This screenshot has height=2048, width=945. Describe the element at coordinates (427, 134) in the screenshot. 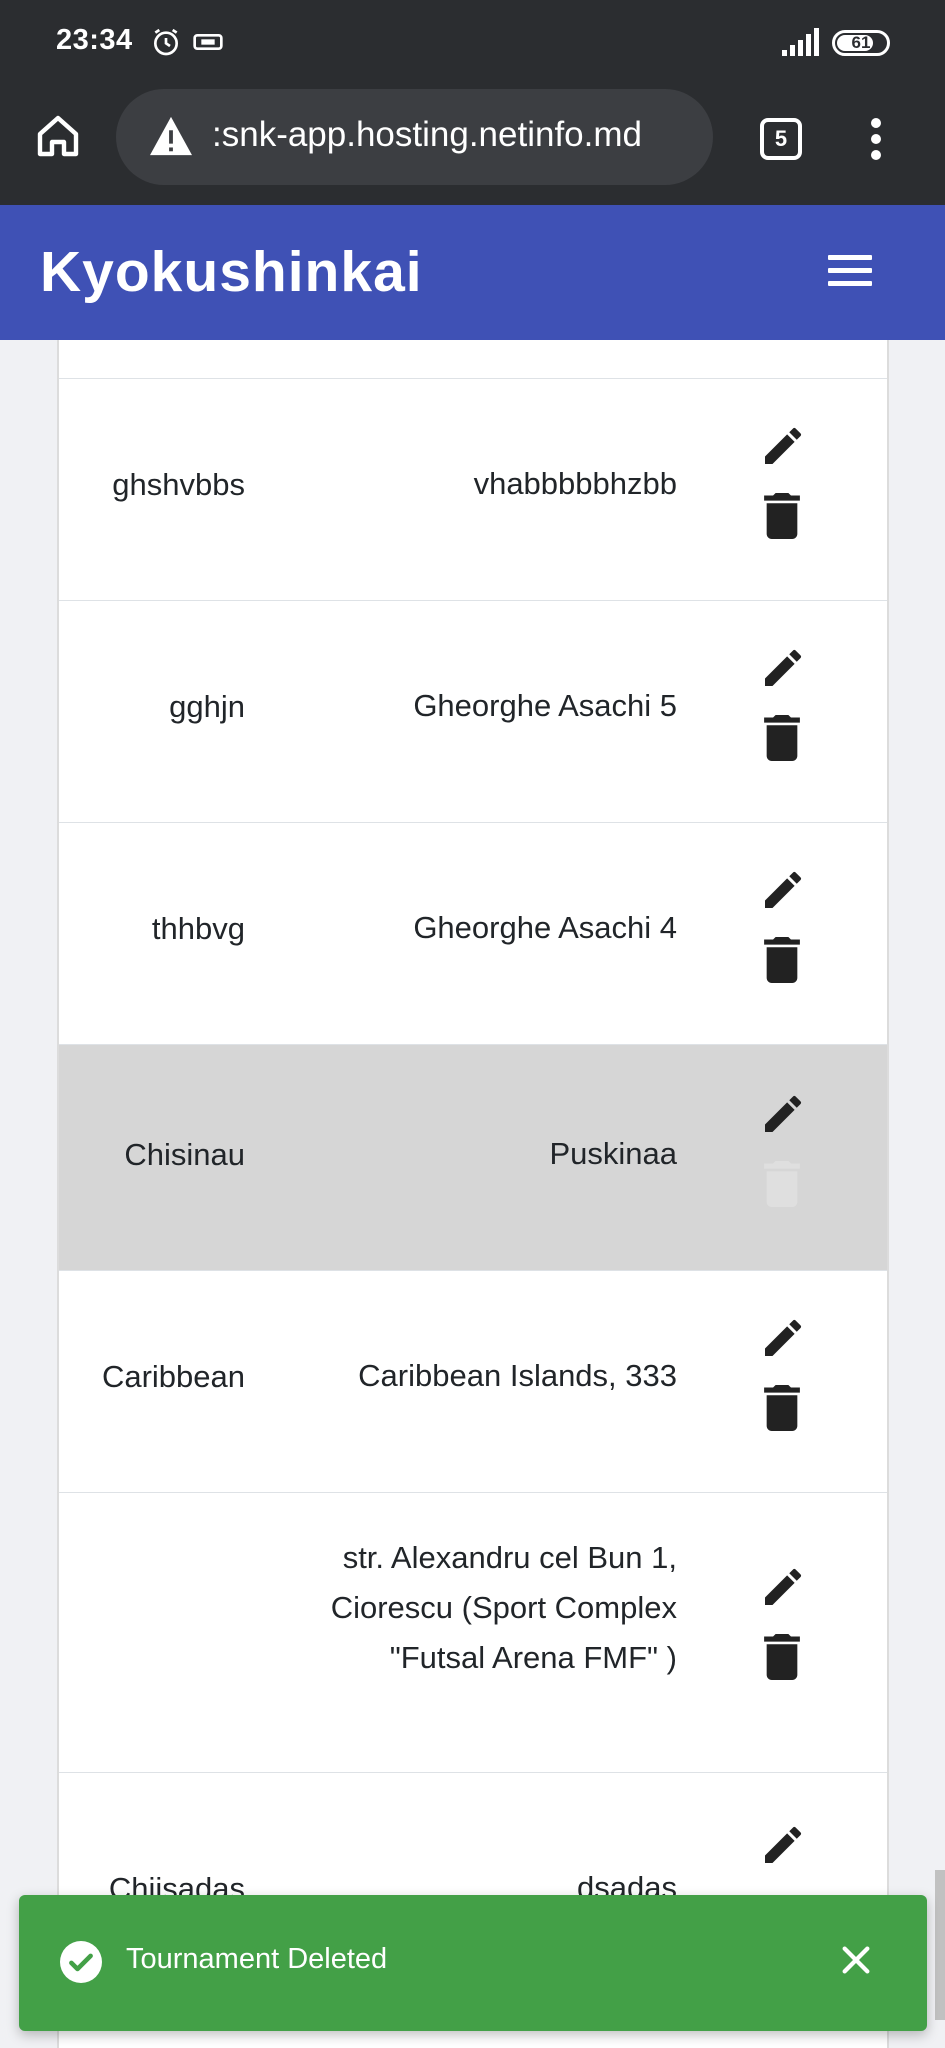

I see `url-text: :snk-app.hosting.netinfo.md` at that location.